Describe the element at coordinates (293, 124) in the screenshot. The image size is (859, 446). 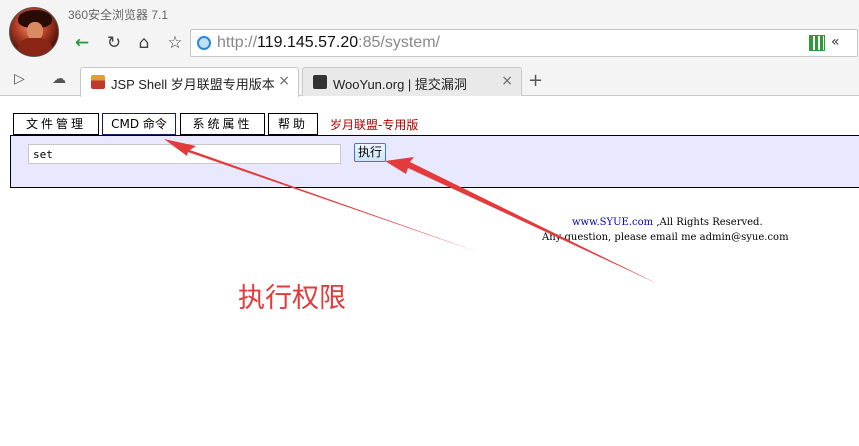
I see `menu-help: 帮助` at that location.